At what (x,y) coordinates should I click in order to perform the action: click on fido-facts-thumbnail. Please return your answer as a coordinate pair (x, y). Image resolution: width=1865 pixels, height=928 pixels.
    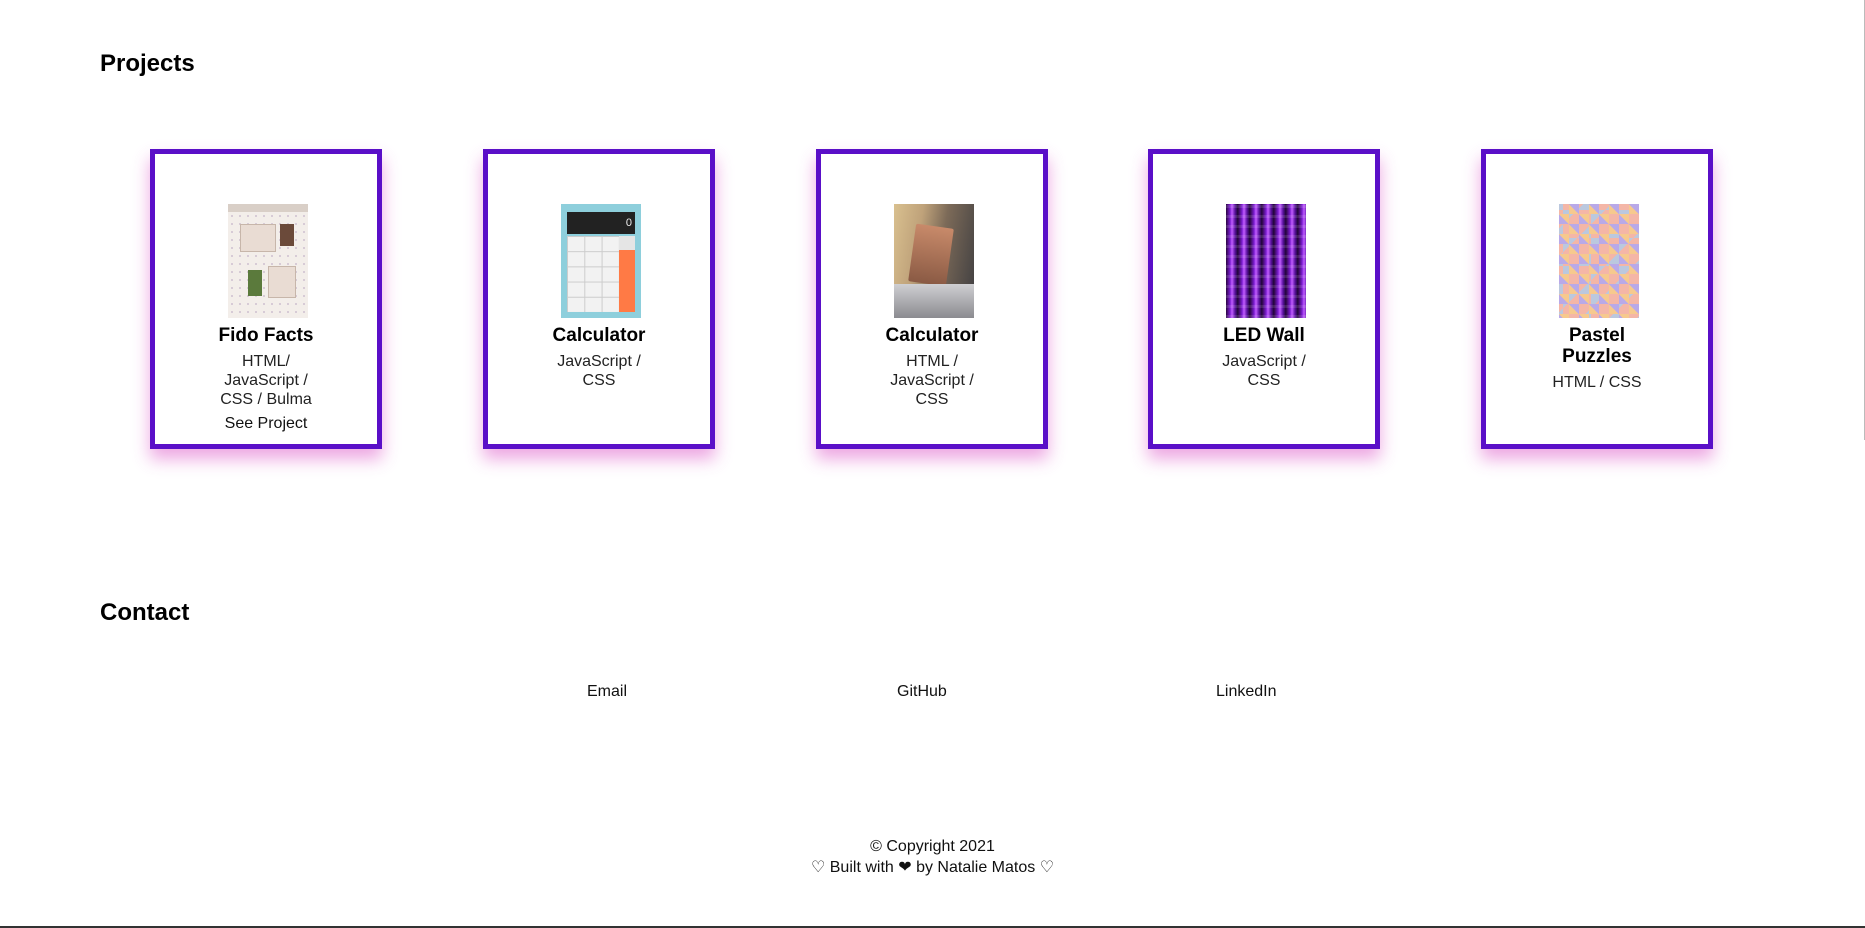
    Looking at the image, I should click on (268, 261).